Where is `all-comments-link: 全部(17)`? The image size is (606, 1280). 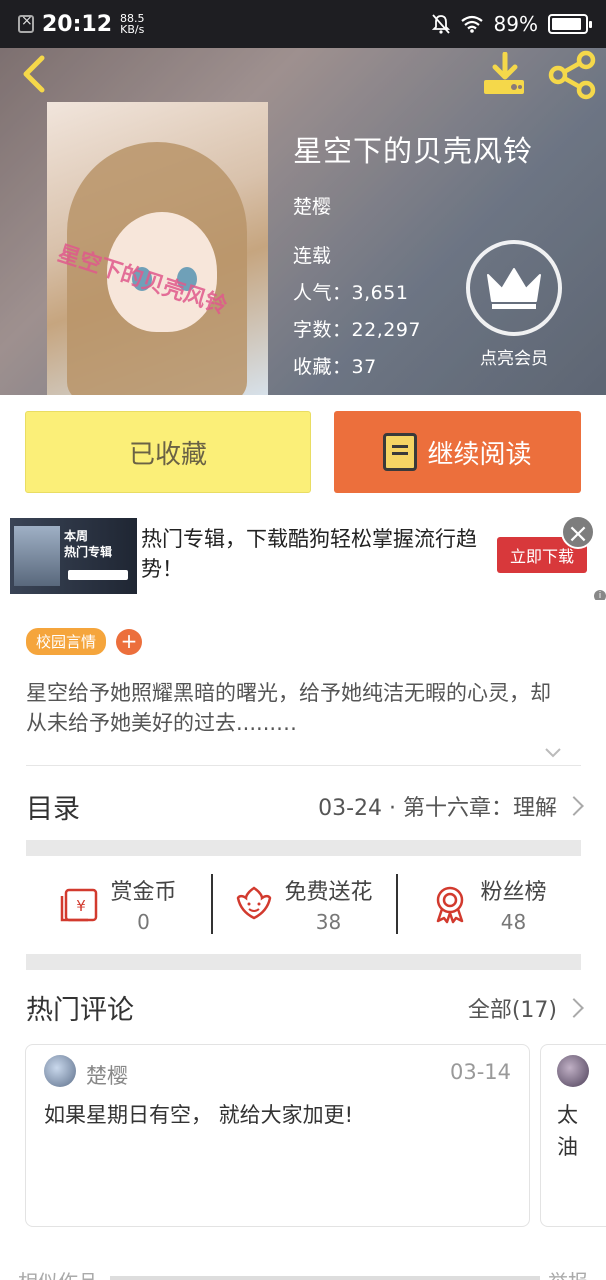 all-comments-link: 全部(17) is located at coordinates (525, 1008).